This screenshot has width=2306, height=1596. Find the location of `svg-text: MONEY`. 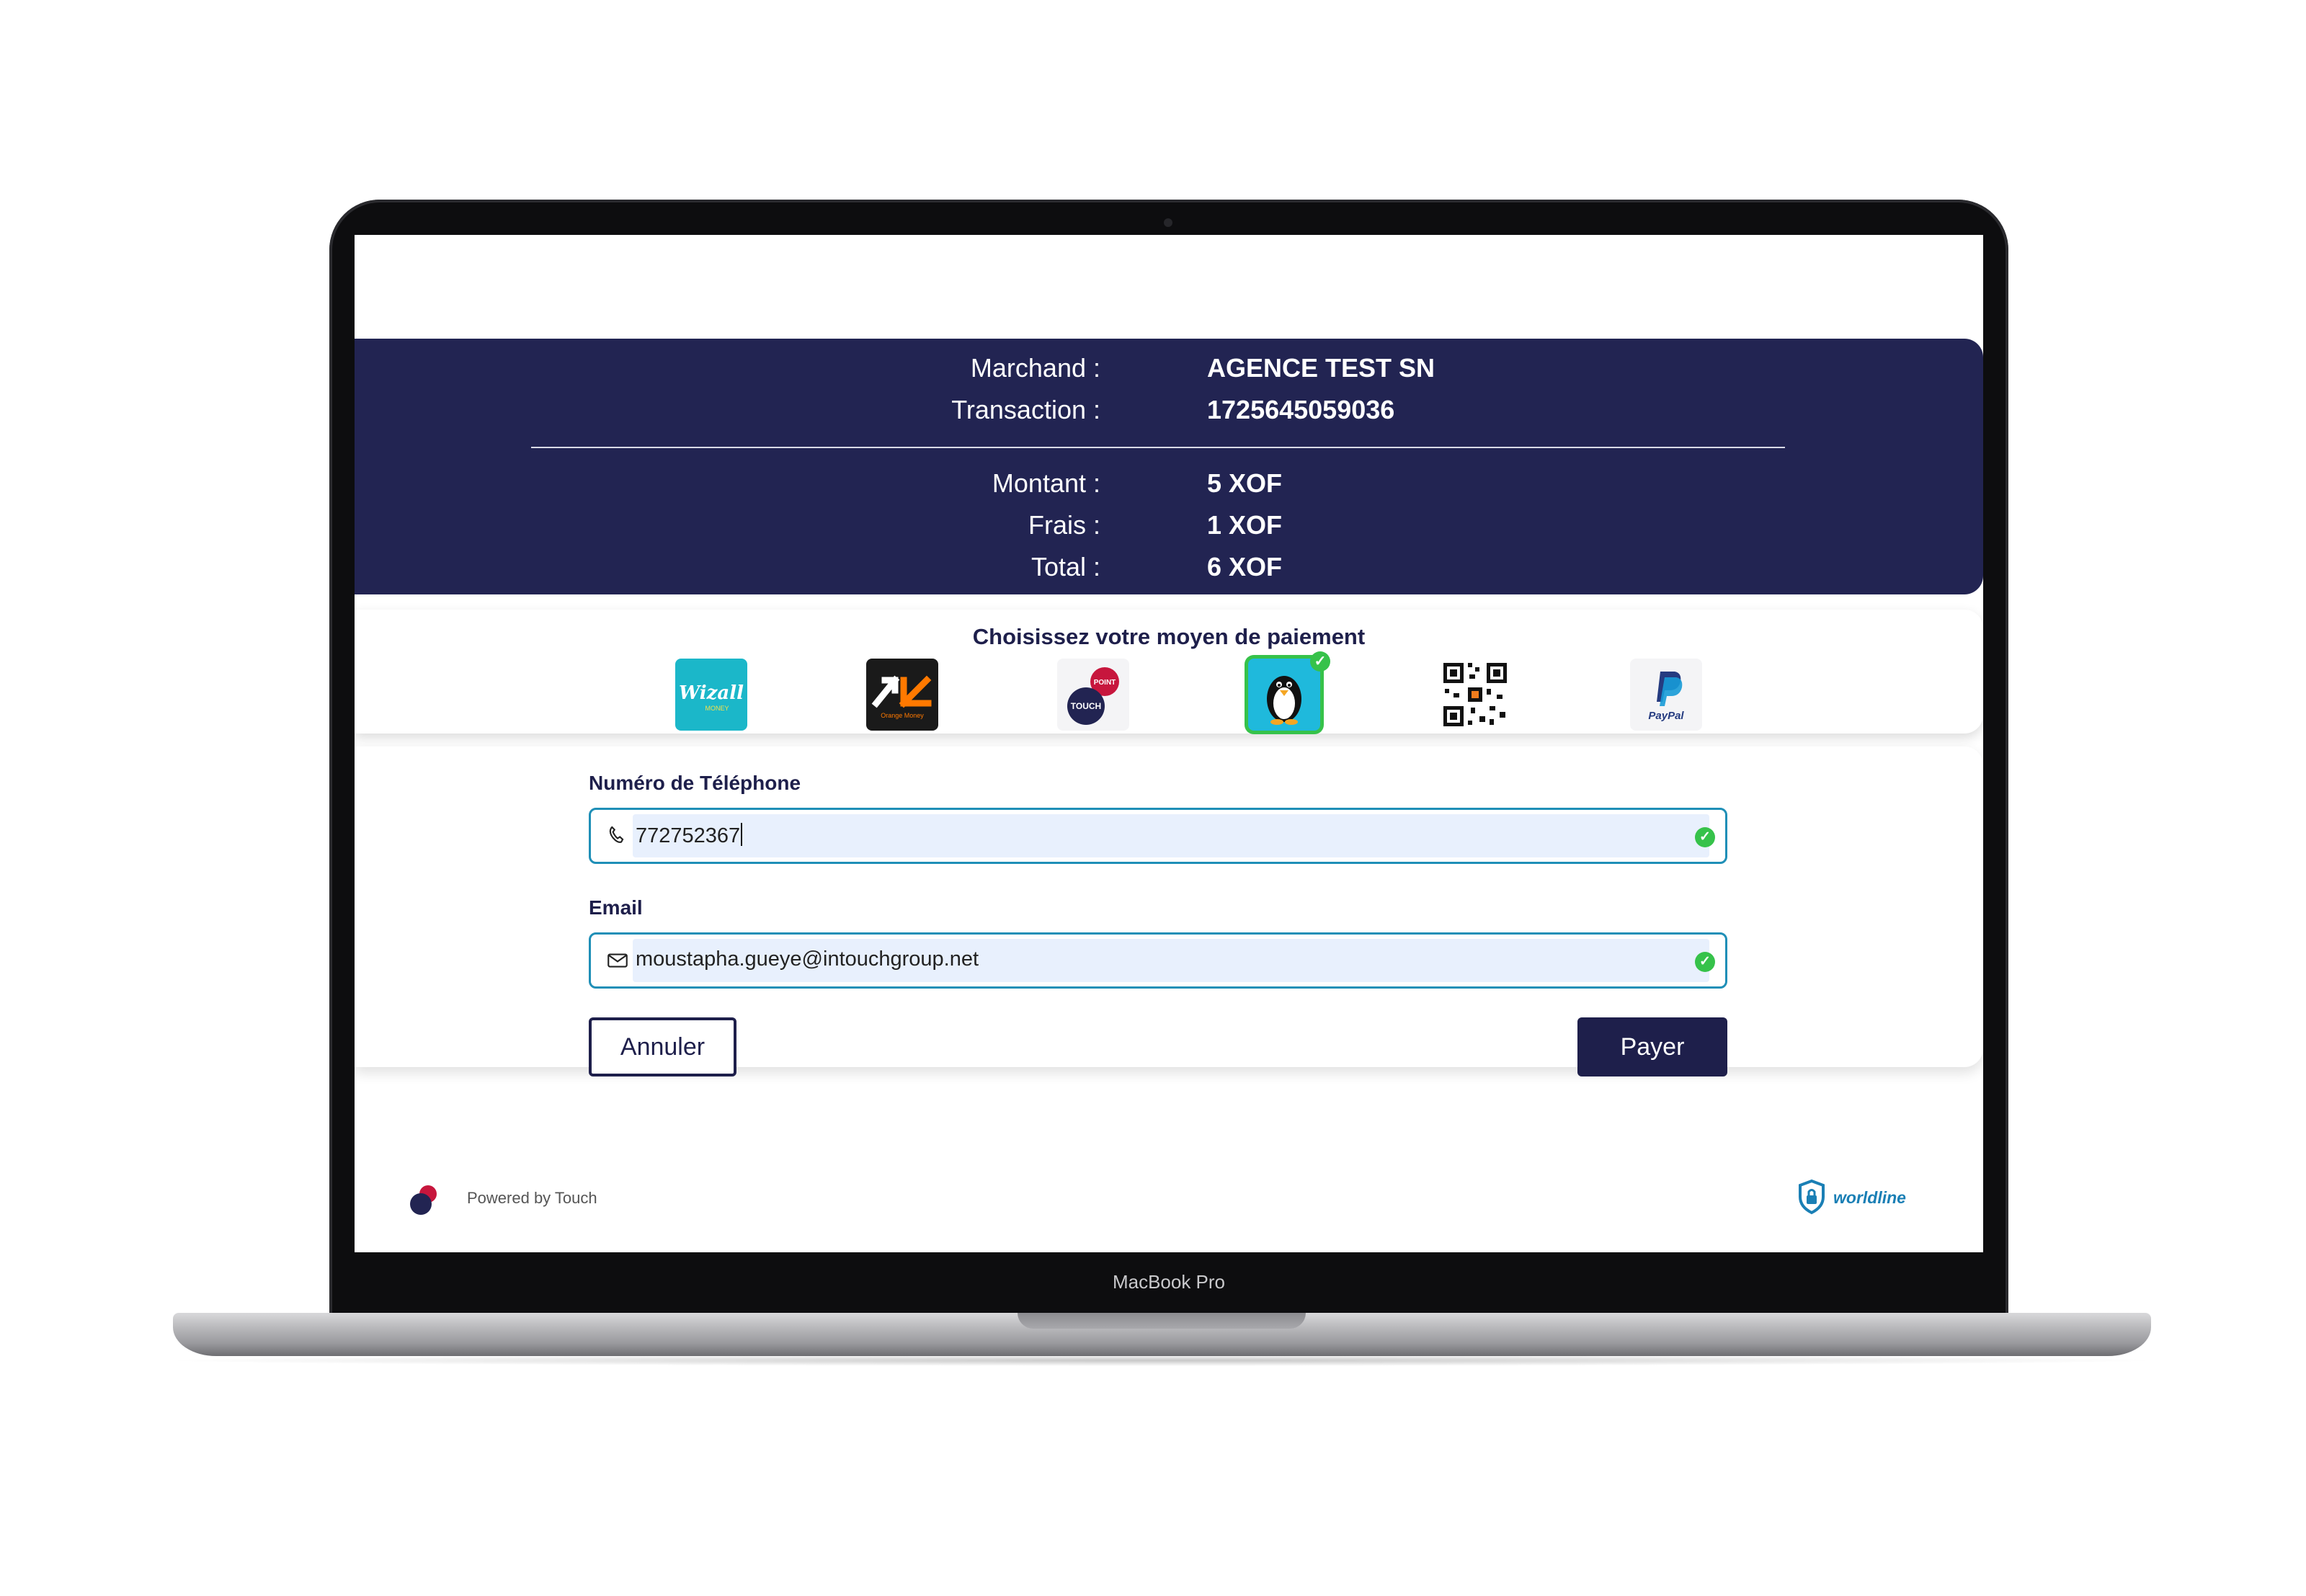

svg-text: MONEY is located at coordinates (717, 708).